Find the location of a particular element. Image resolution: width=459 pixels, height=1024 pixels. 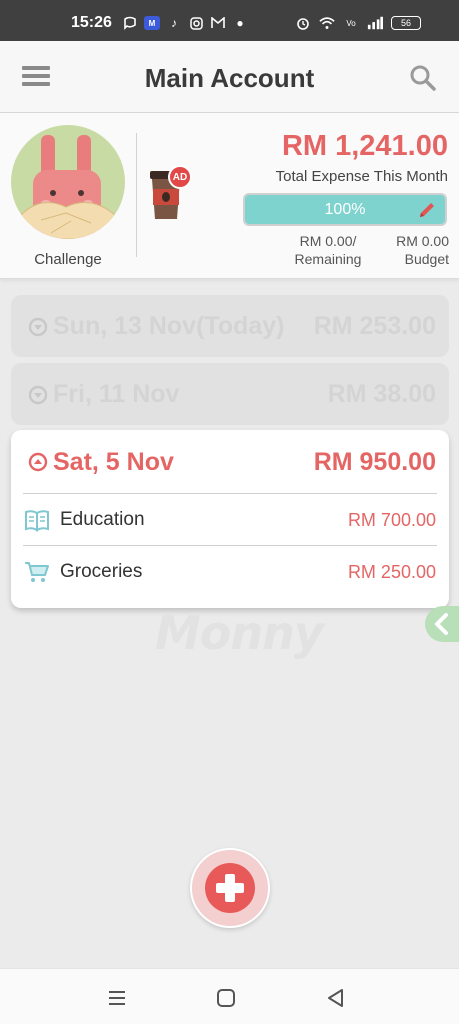

divider is located at coordinates (136, 195).